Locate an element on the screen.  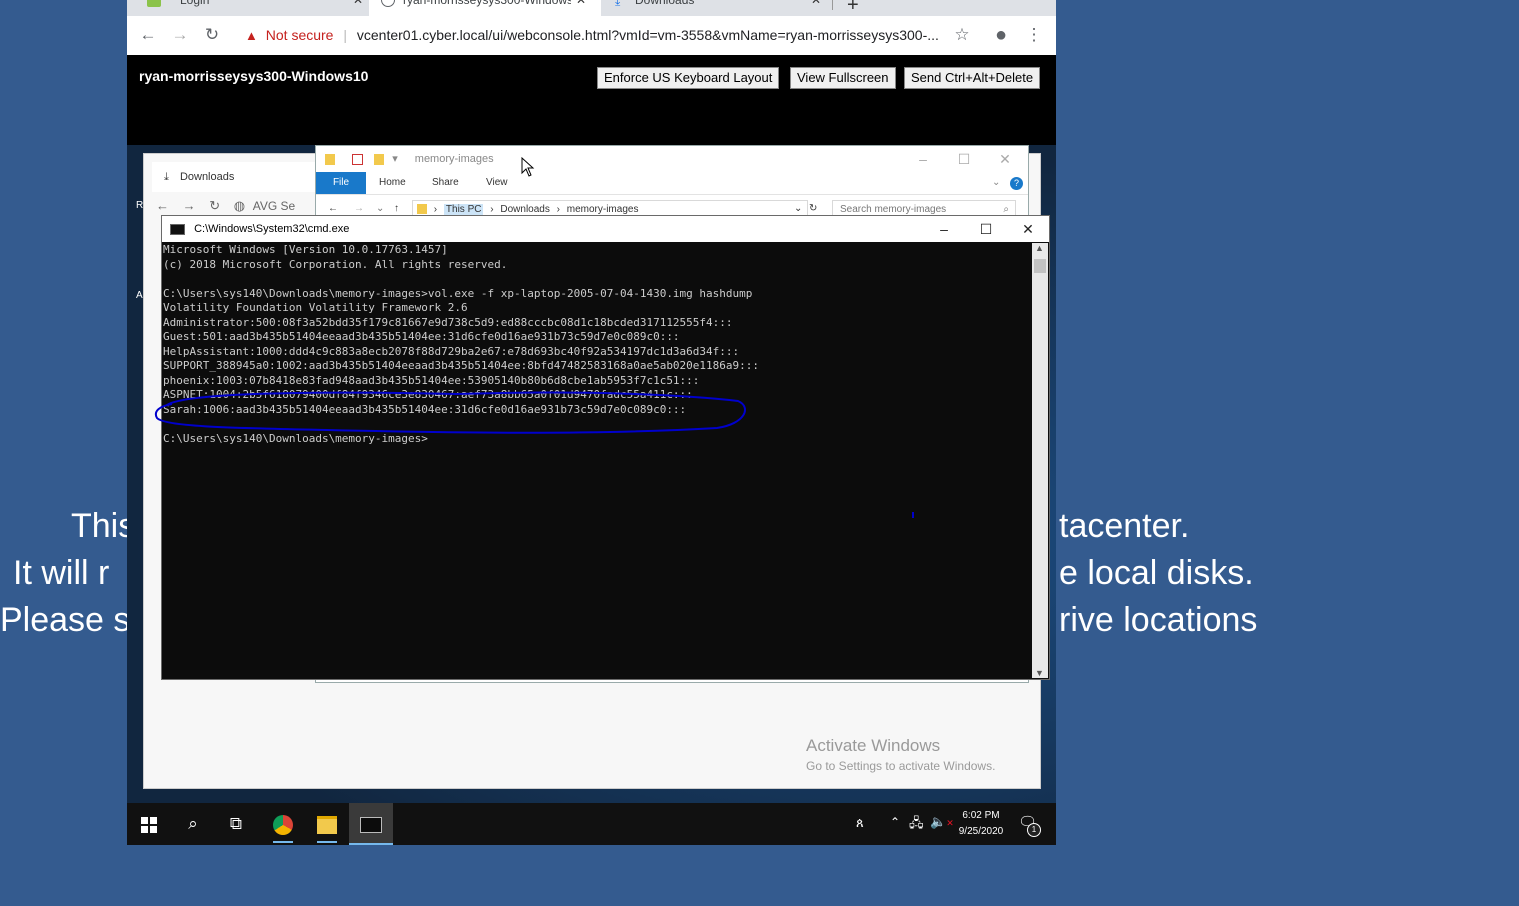
background-text-left: This It will r Please s is located at coordinates (68, 573).